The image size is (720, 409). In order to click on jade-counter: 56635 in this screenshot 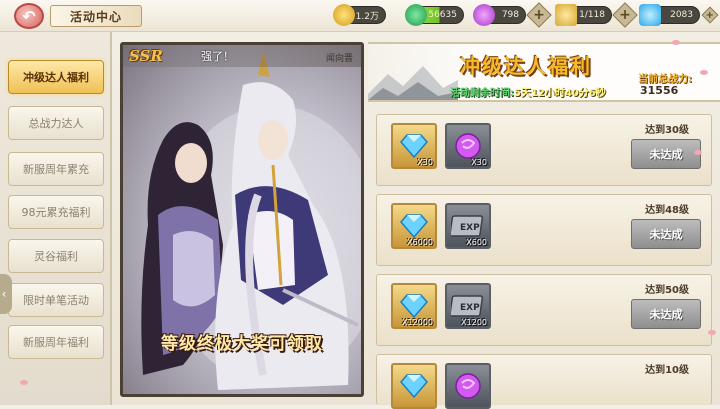, I will do `click(434, 15)`.